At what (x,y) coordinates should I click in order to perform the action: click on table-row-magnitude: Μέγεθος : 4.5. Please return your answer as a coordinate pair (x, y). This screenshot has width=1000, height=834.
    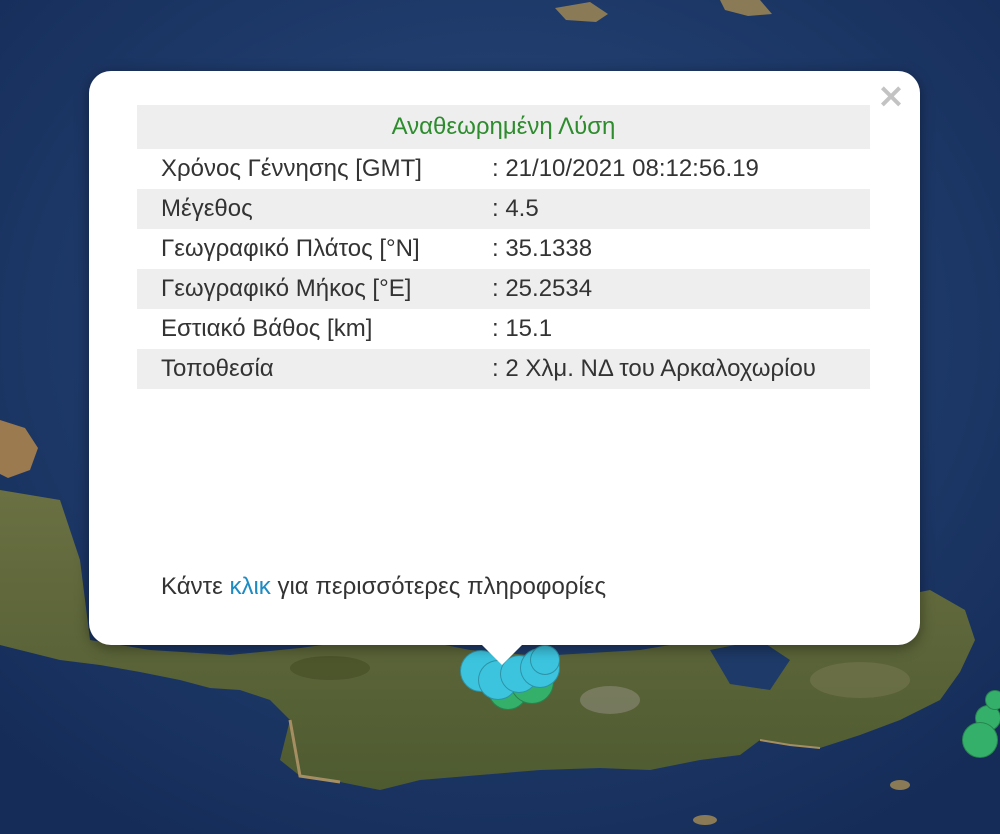
    Looking at the image, I should click on (503, 209).